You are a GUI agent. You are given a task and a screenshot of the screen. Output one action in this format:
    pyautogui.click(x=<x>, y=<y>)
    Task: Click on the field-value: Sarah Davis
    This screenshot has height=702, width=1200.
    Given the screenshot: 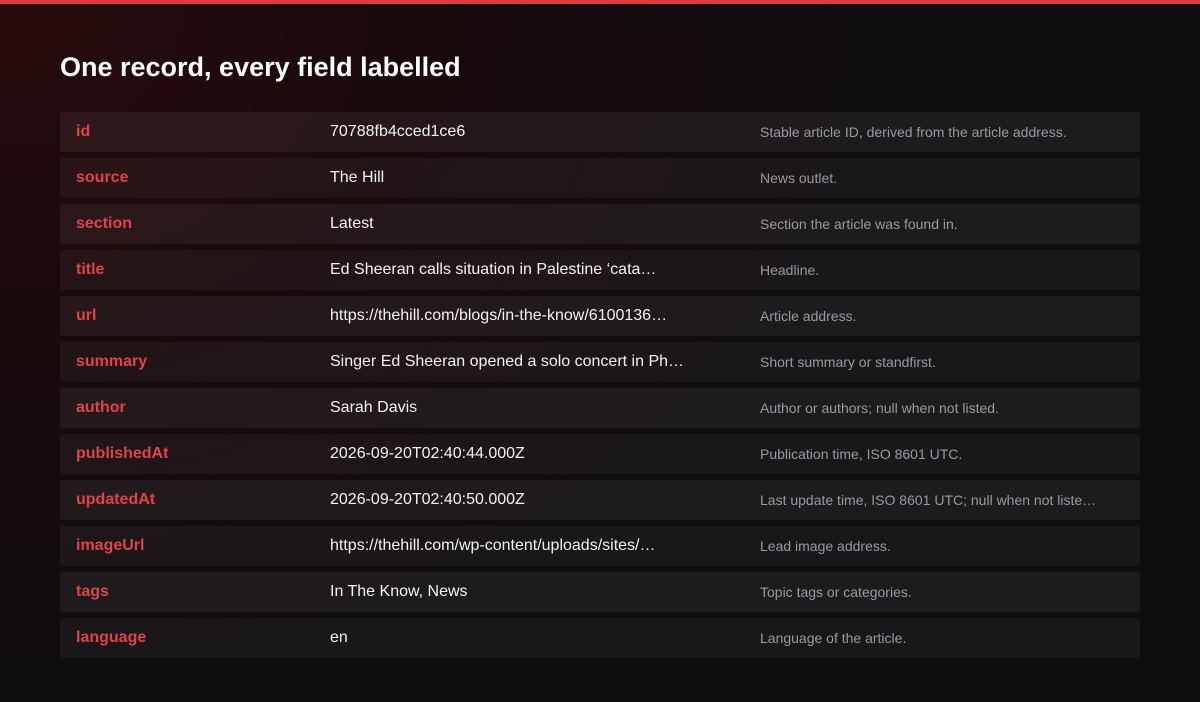 What is the action you would take?
    pyautogui.click(x=374, y=407)
    